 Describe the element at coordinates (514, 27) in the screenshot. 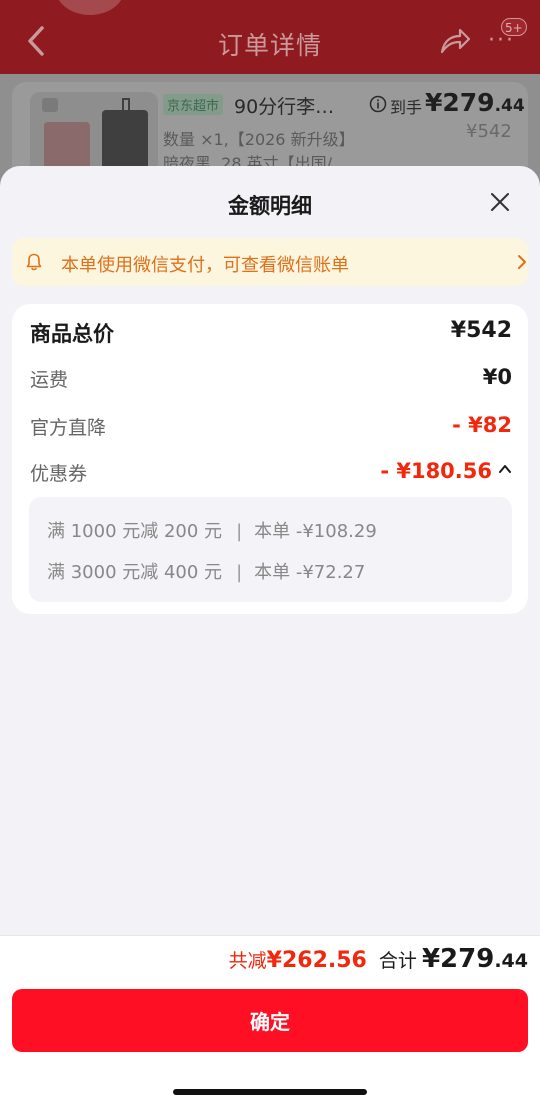

I see `notification-badge: 5+` at that location.